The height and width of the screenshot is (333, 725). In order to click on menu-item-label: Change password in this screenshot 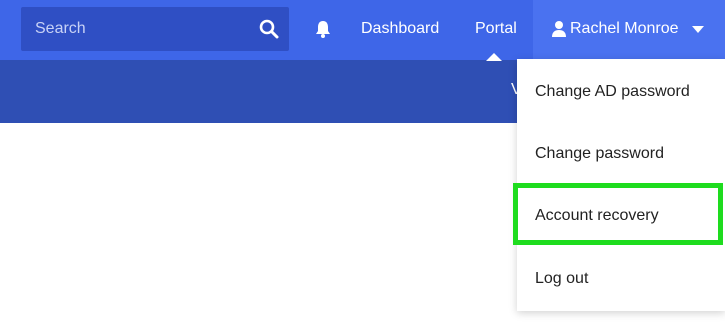, I will do `click(599, 153)`.